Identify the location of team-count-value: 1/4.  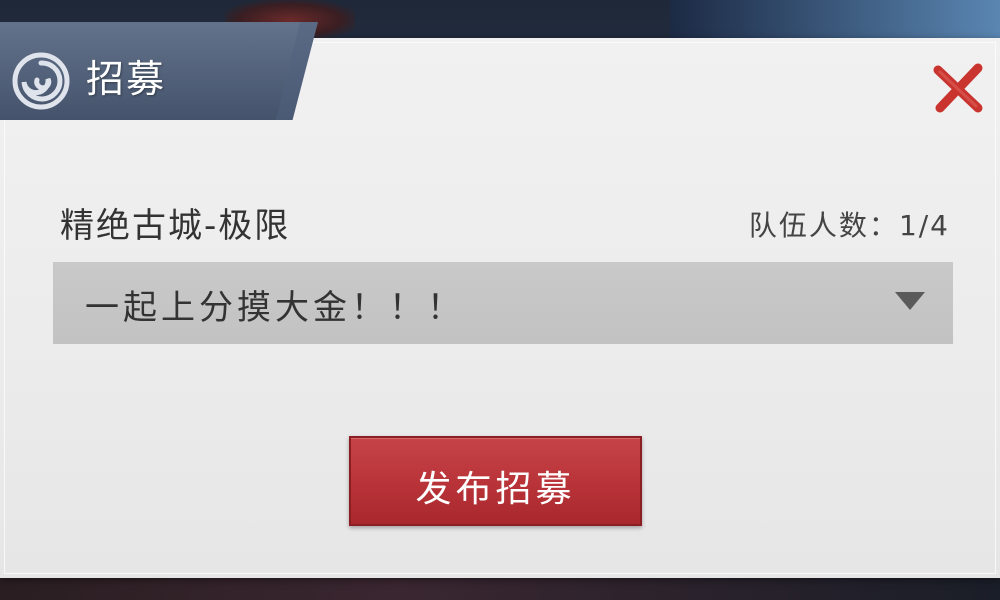
(924, 225).